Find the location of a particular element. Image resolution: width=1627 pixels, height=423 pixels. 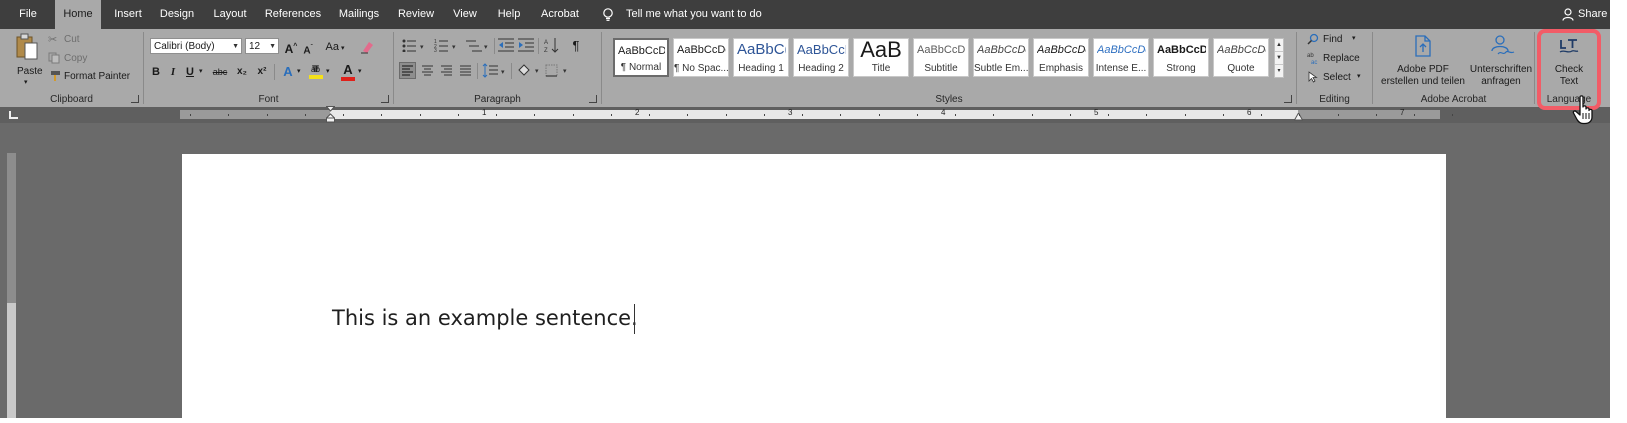

align-right-icon is located at coordinates (446, 70).